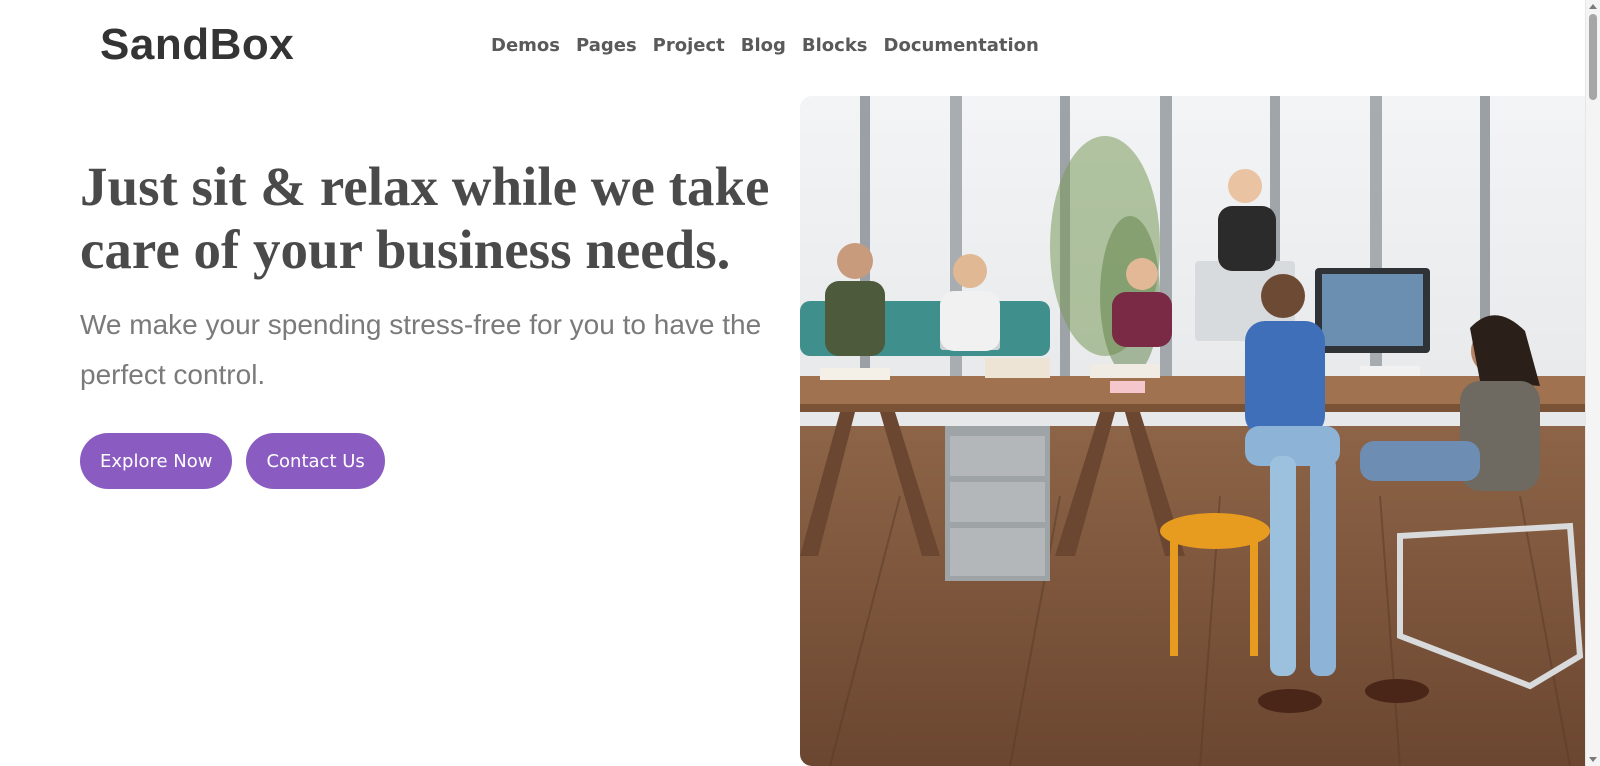  Describe the element at coordinates (1593, 759) in the screenshot. I see `scroll-down-icon` at that location.